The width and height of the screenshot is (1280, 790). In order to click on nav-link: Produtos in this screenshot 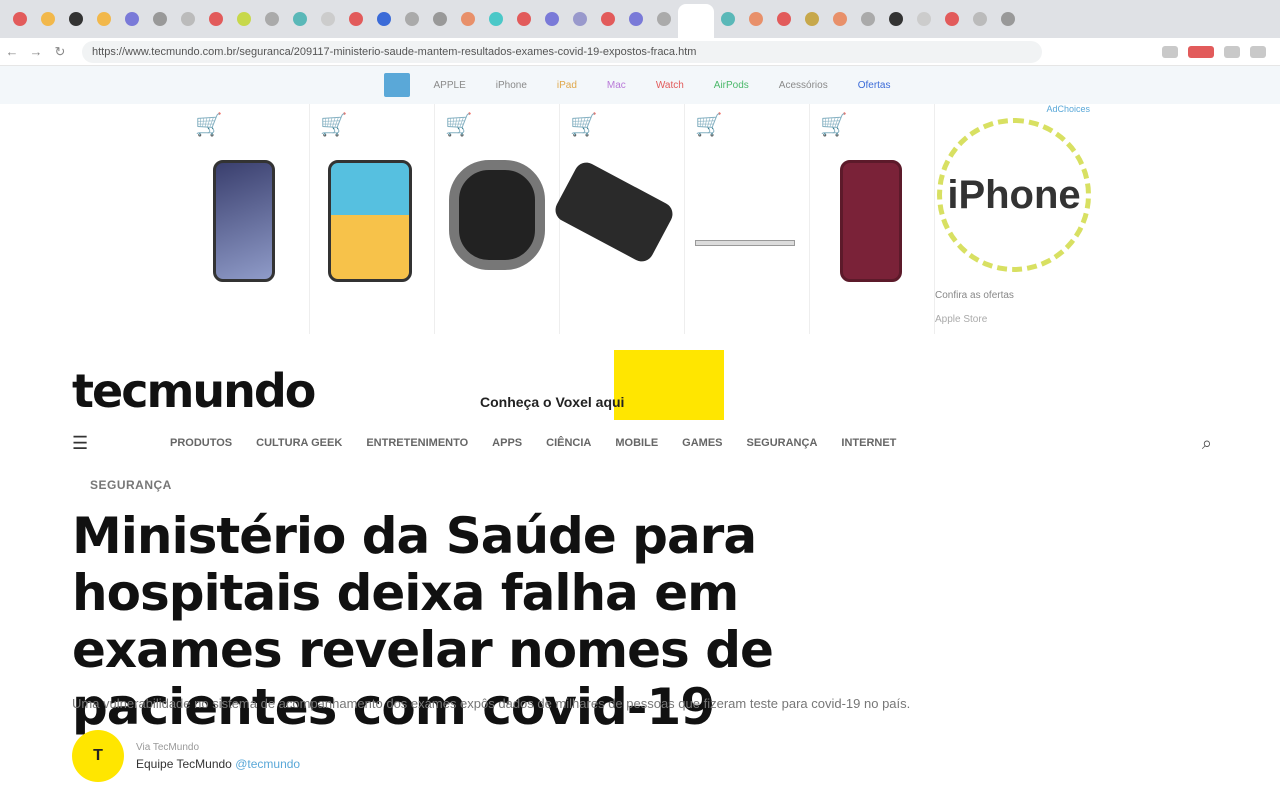, I will do `click(201, 443)`.